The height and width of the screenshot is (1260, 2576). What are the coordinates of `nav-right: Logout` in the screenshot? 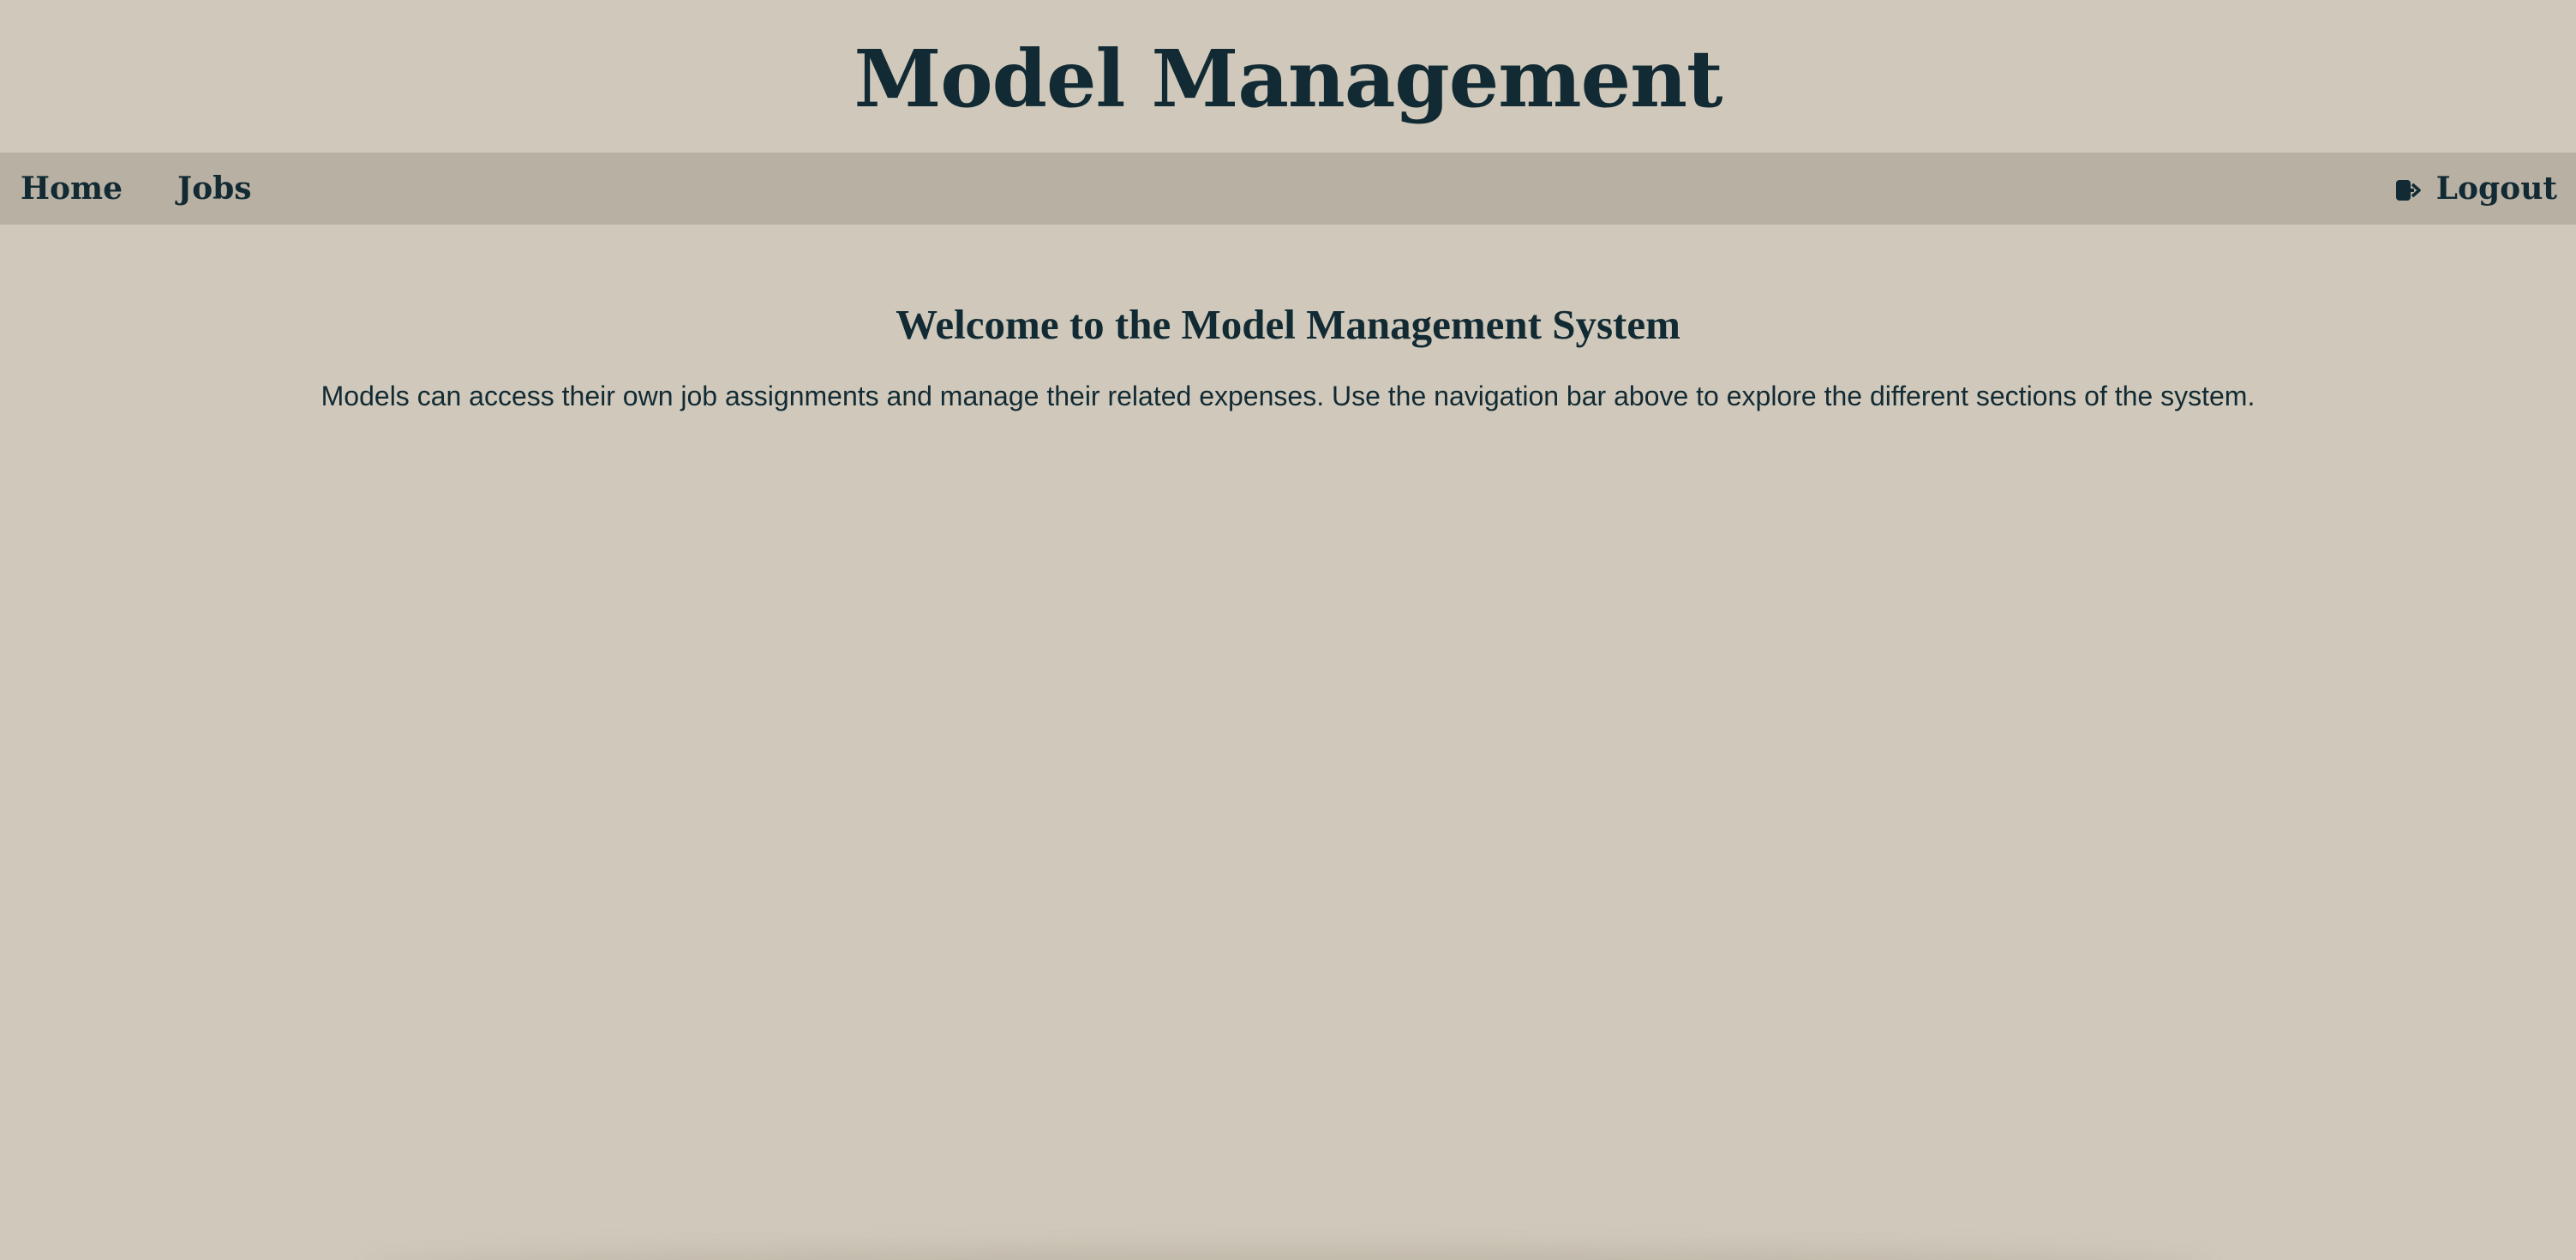 It's located at (2476, 188).